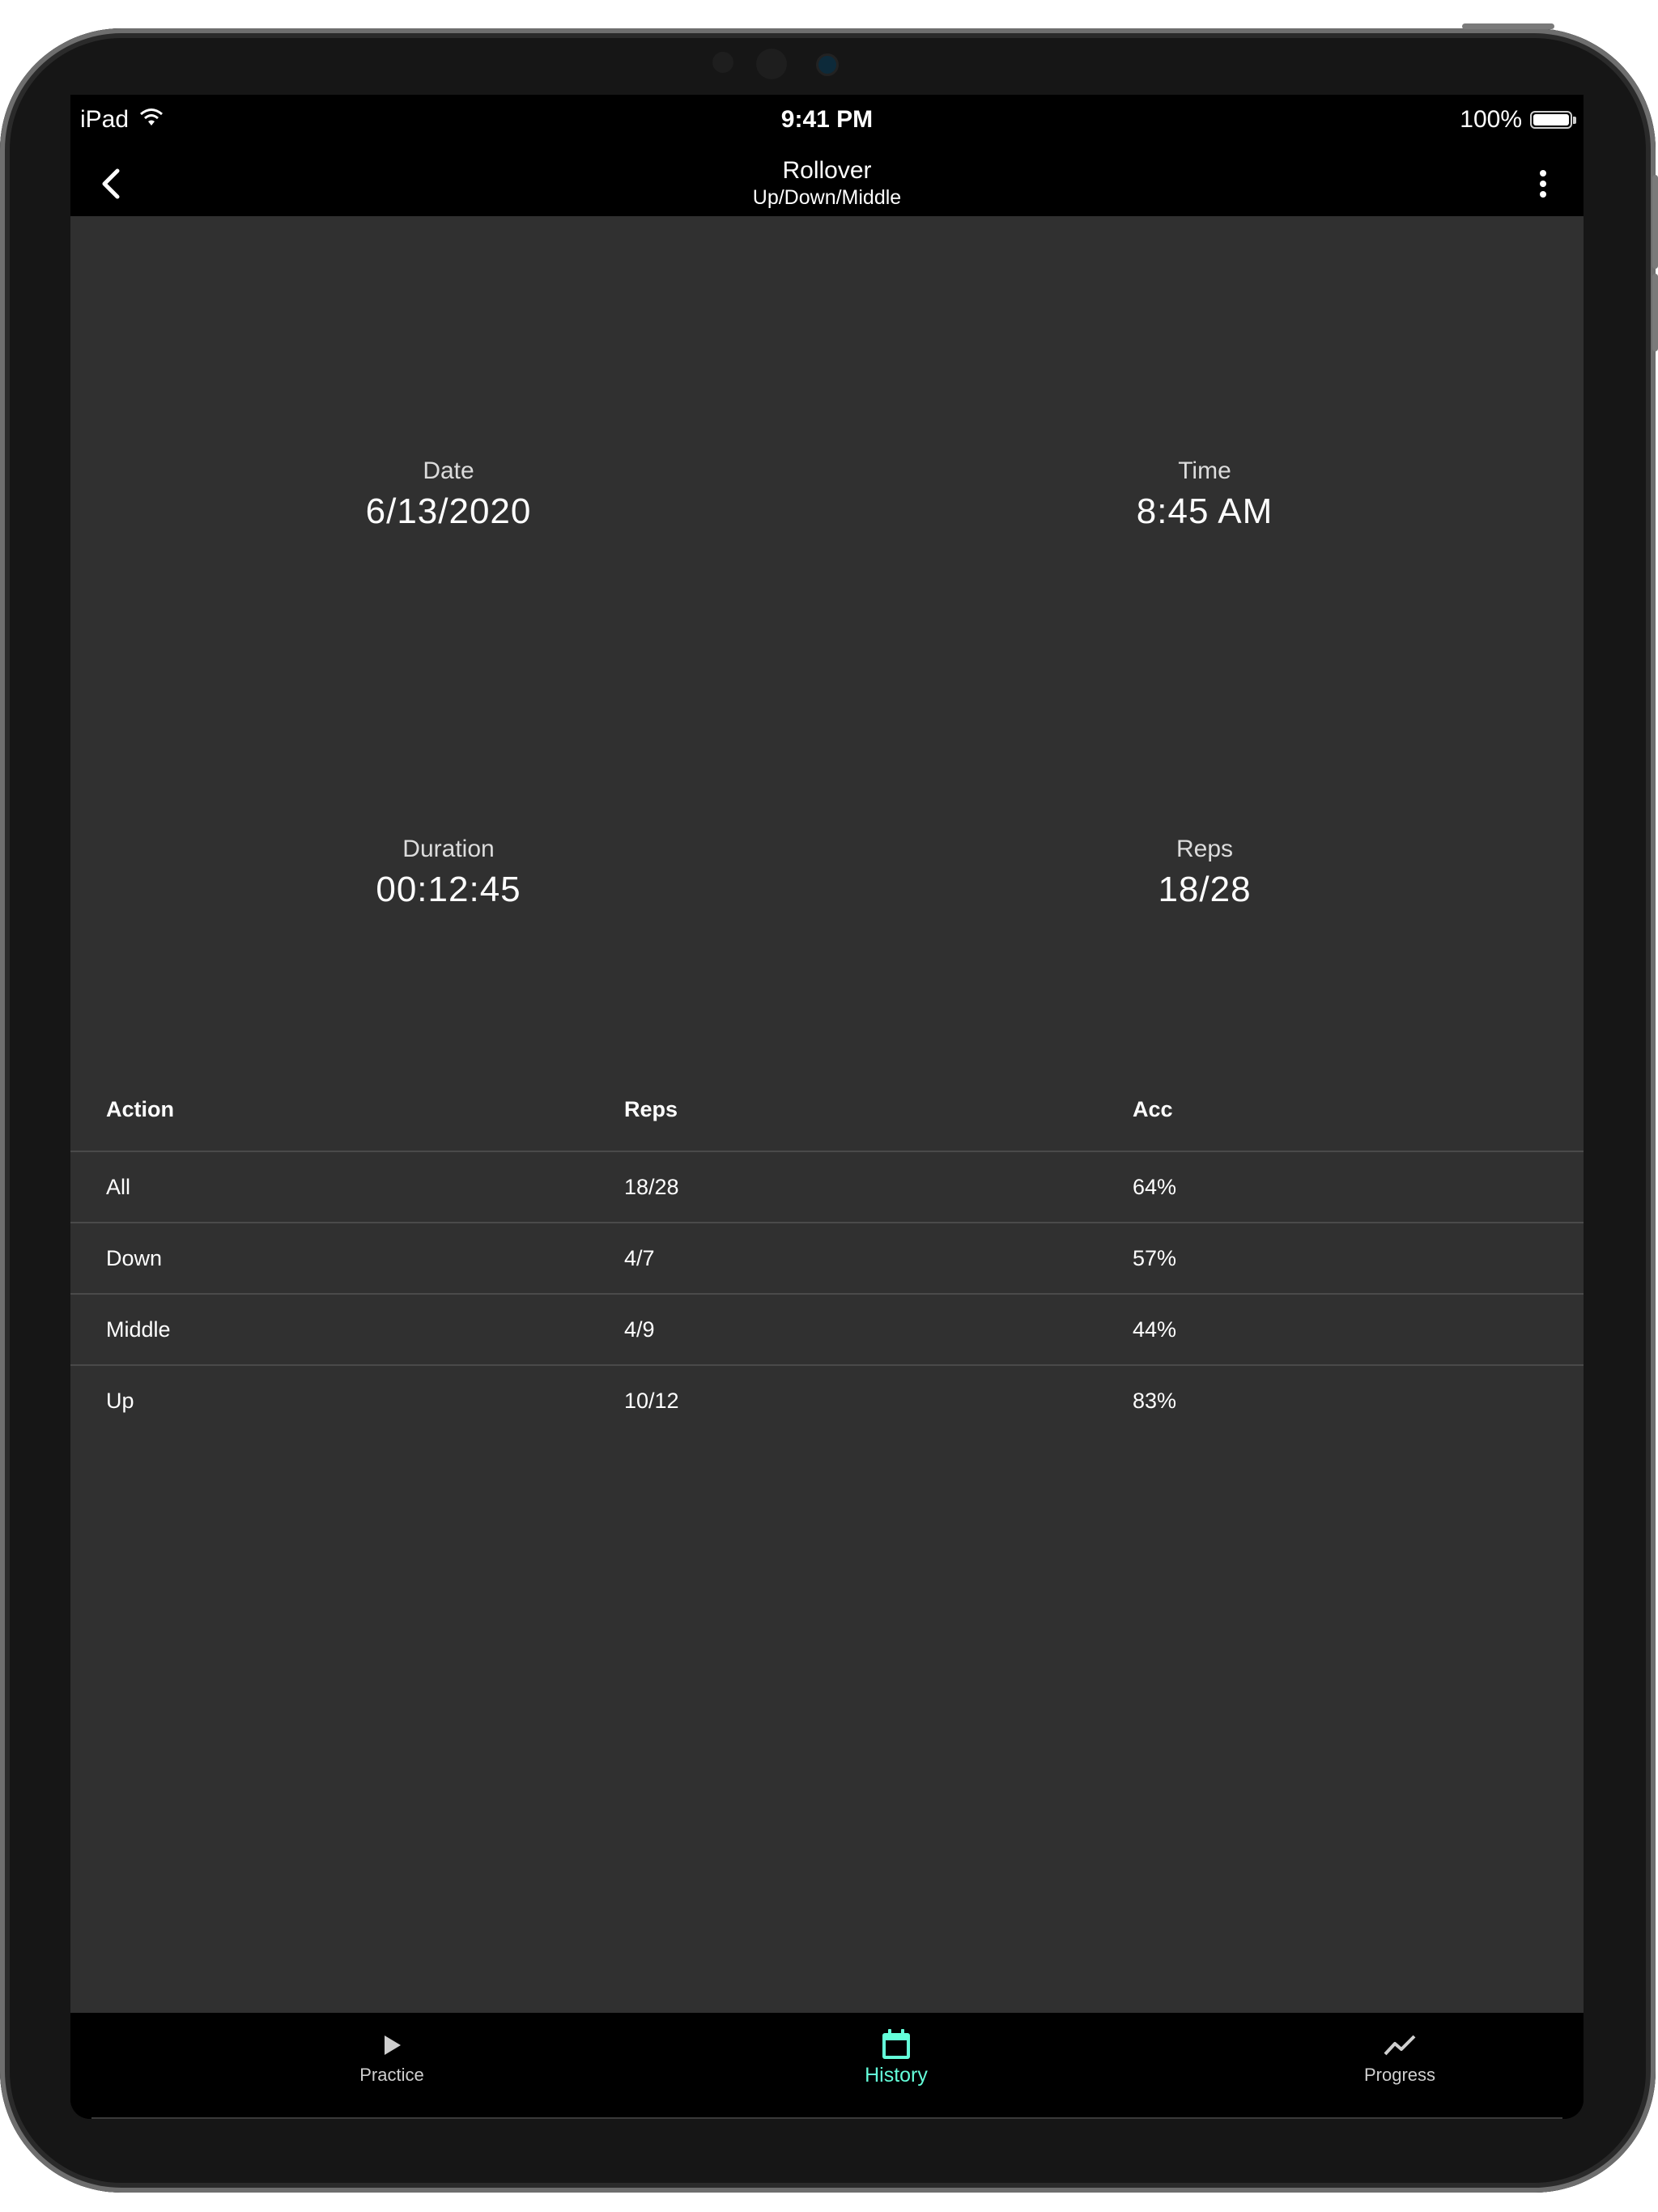  Describe the element at coordinates (1400, 2046) in the screenshot. I see `trend-line-icon` at that location.